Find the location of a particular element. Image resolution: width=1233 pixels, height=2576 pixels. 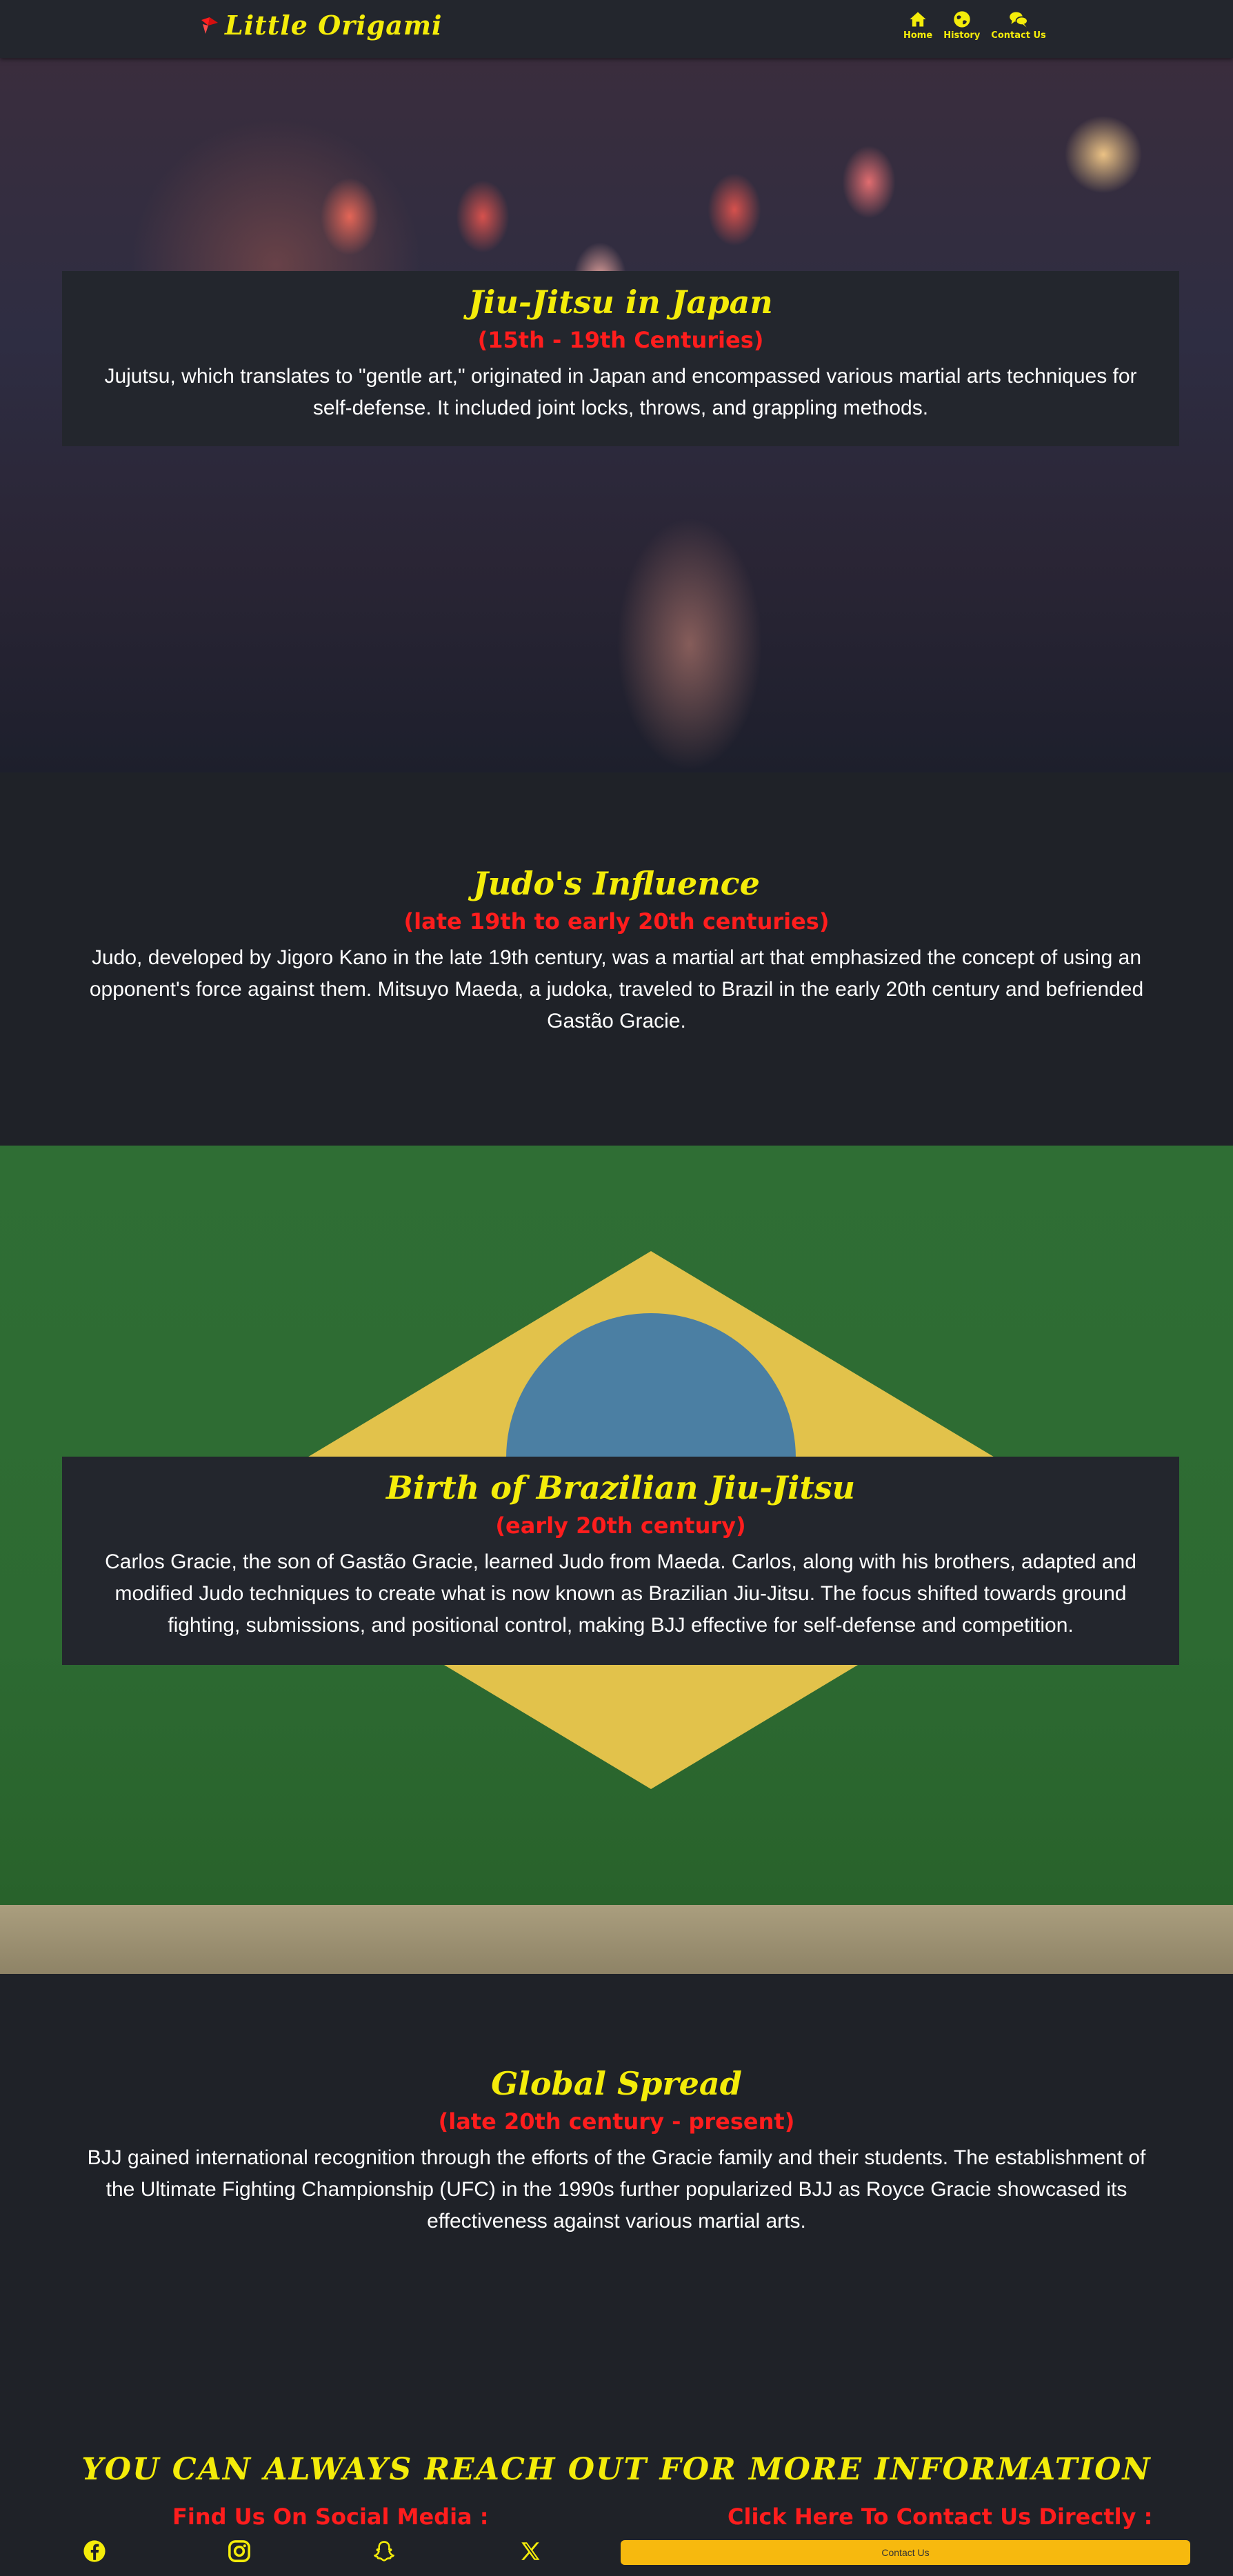

nav-contact-label: Contact Us is located at coordinates (1018, 35).